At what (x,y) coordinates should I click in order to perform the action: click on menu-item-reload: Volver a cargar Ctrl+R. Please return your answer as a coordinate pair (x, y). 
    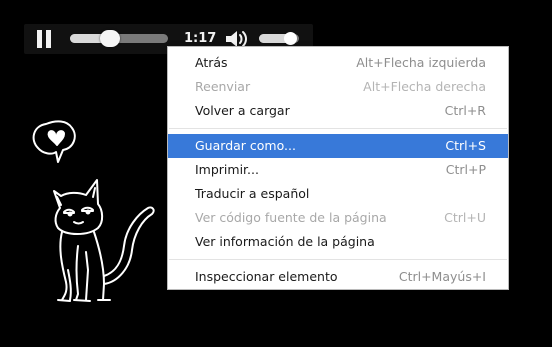
    Looking at the image, I should click on (338, 111).